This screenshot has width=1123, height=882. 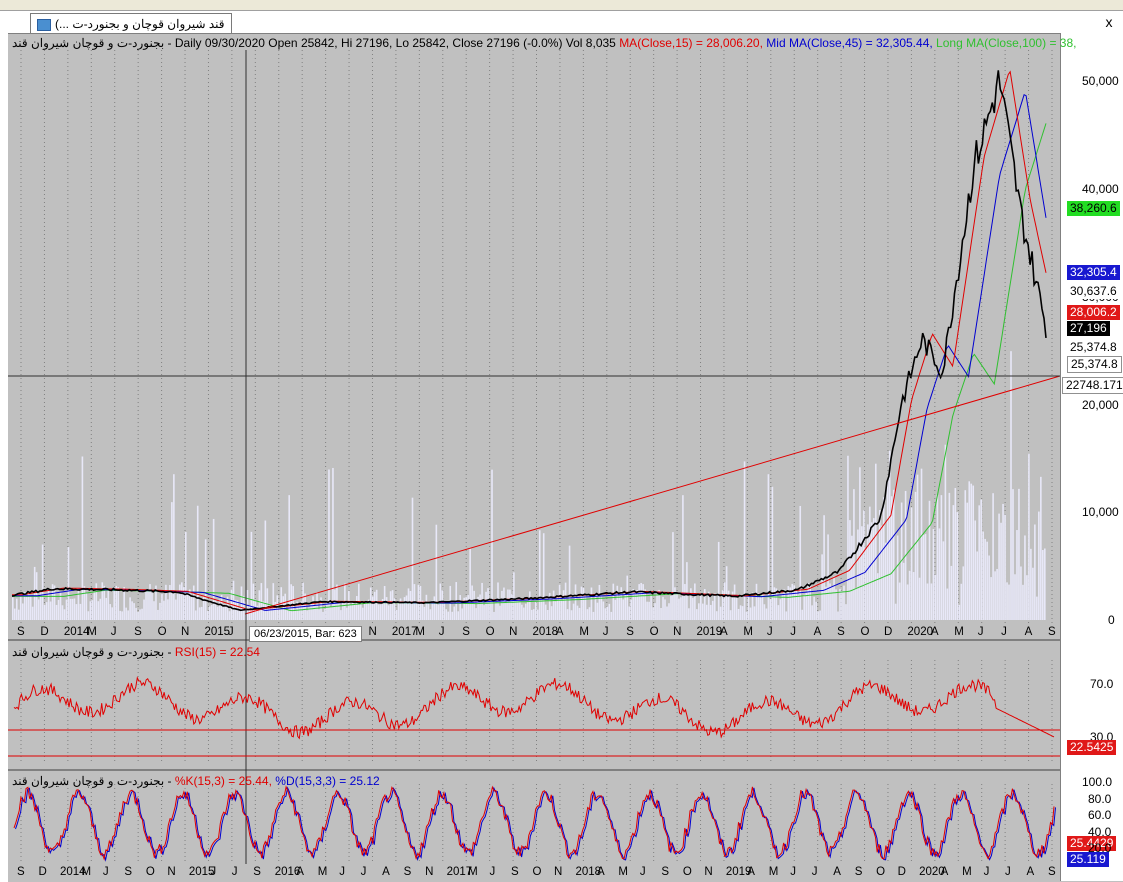 What do you see at coordinates (92, 781) in the screenshot?
I see `stoch-prefix: بجنورد-ت و قوچان شیروان قند -` at bounding box center [92, 781].